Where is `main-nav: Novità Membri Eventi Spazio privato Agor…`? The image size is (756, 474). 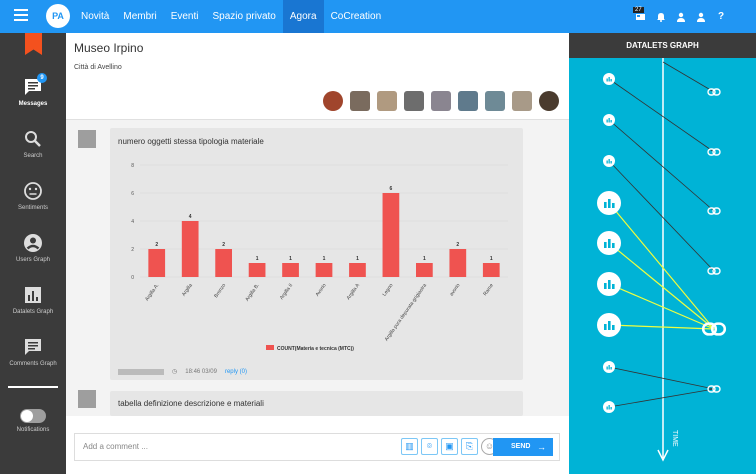 main-nav: Novità Membri Eventi Spazio privato Agor… is located at coordinates (231, 16).